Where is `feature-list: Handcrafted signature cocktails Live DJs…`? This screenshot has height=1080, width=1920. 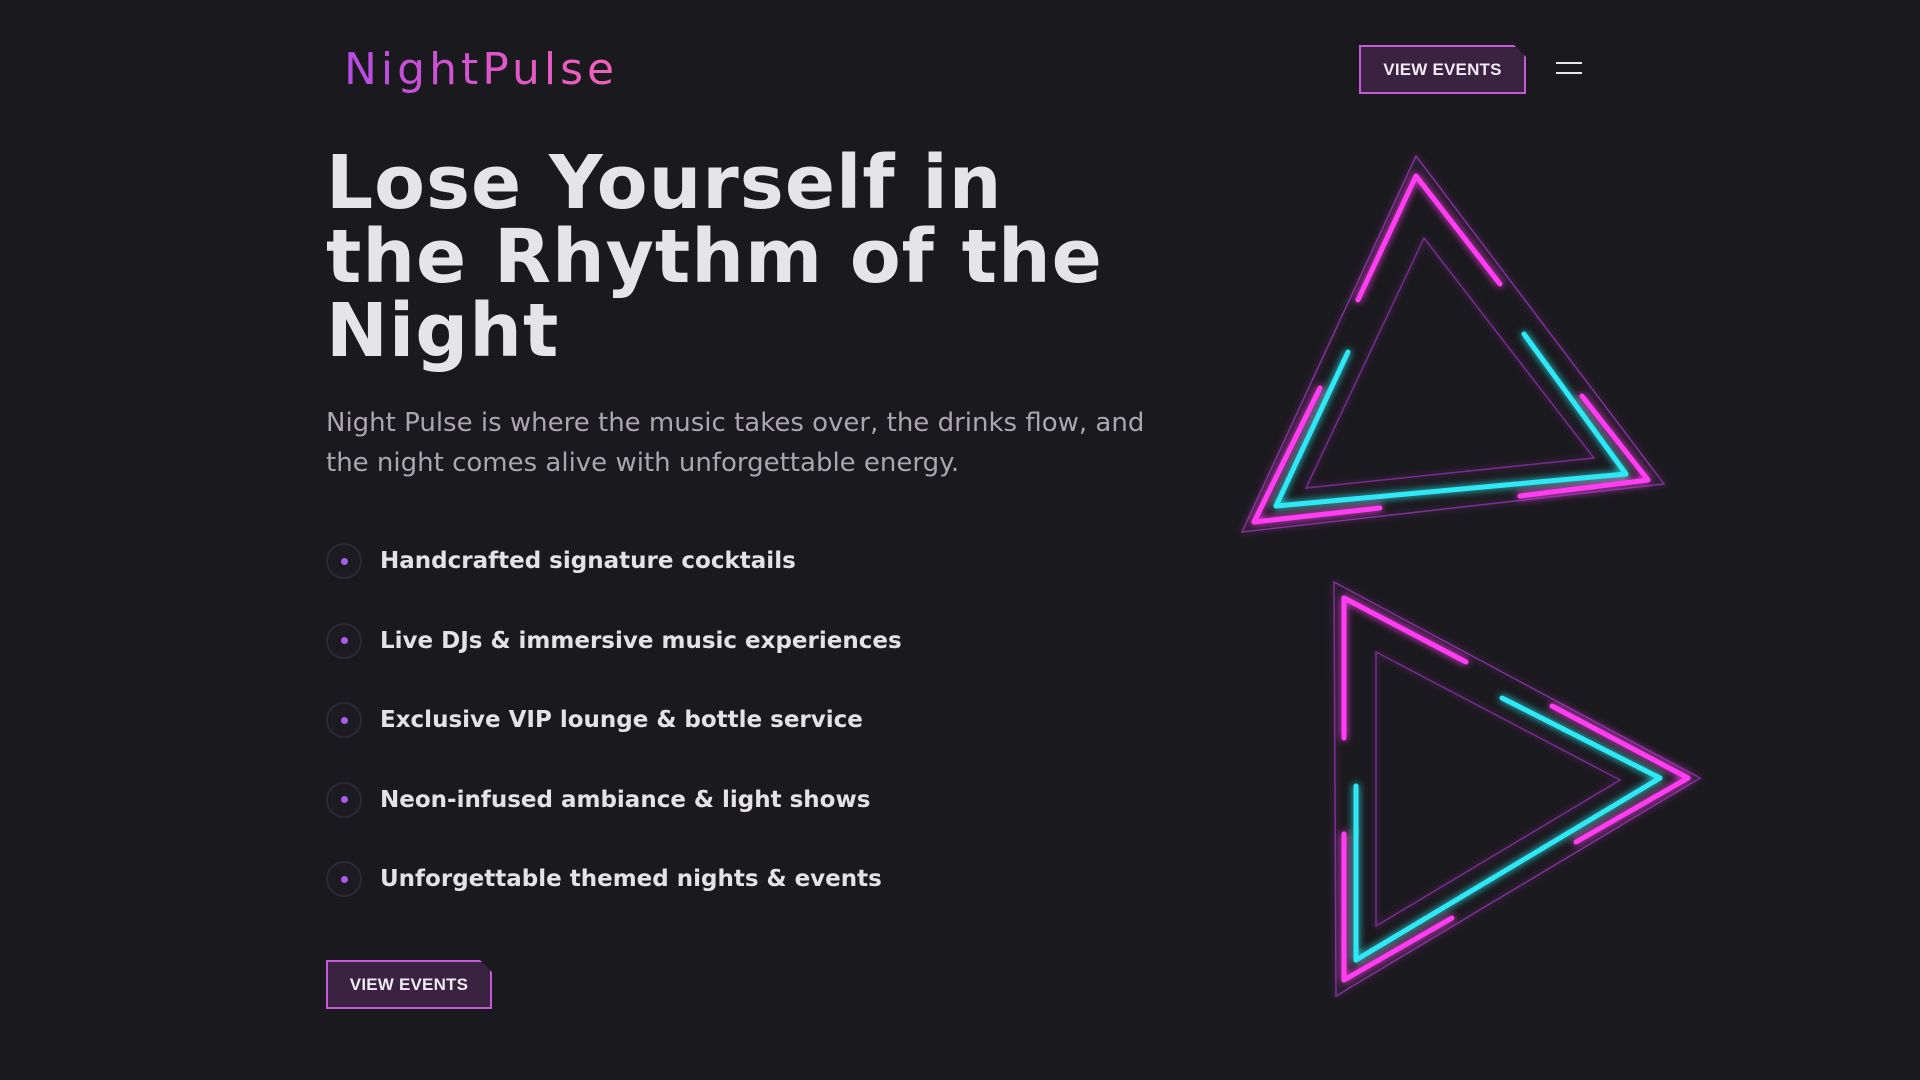
feature-list: Handcrafted signature cocktails Live DJs… is located at coordinates (614, 740).